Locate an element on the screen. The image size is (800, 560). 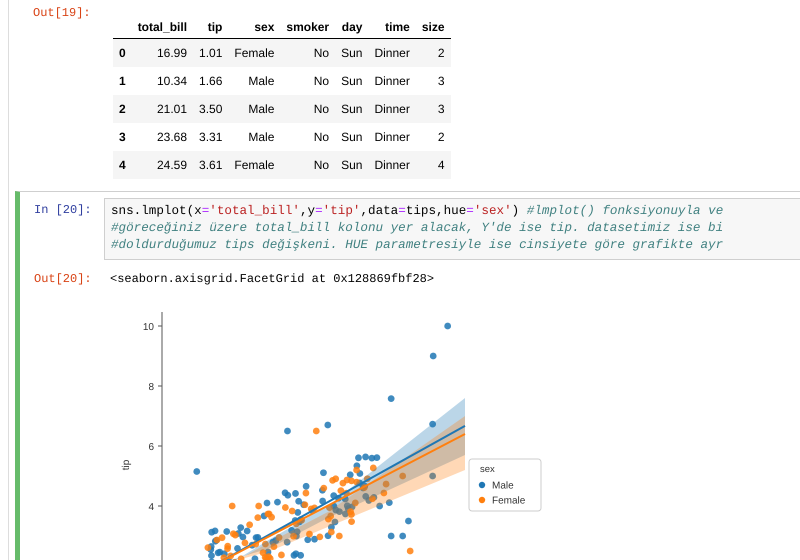
legend-label: Male is located at coordinates (503, 486).